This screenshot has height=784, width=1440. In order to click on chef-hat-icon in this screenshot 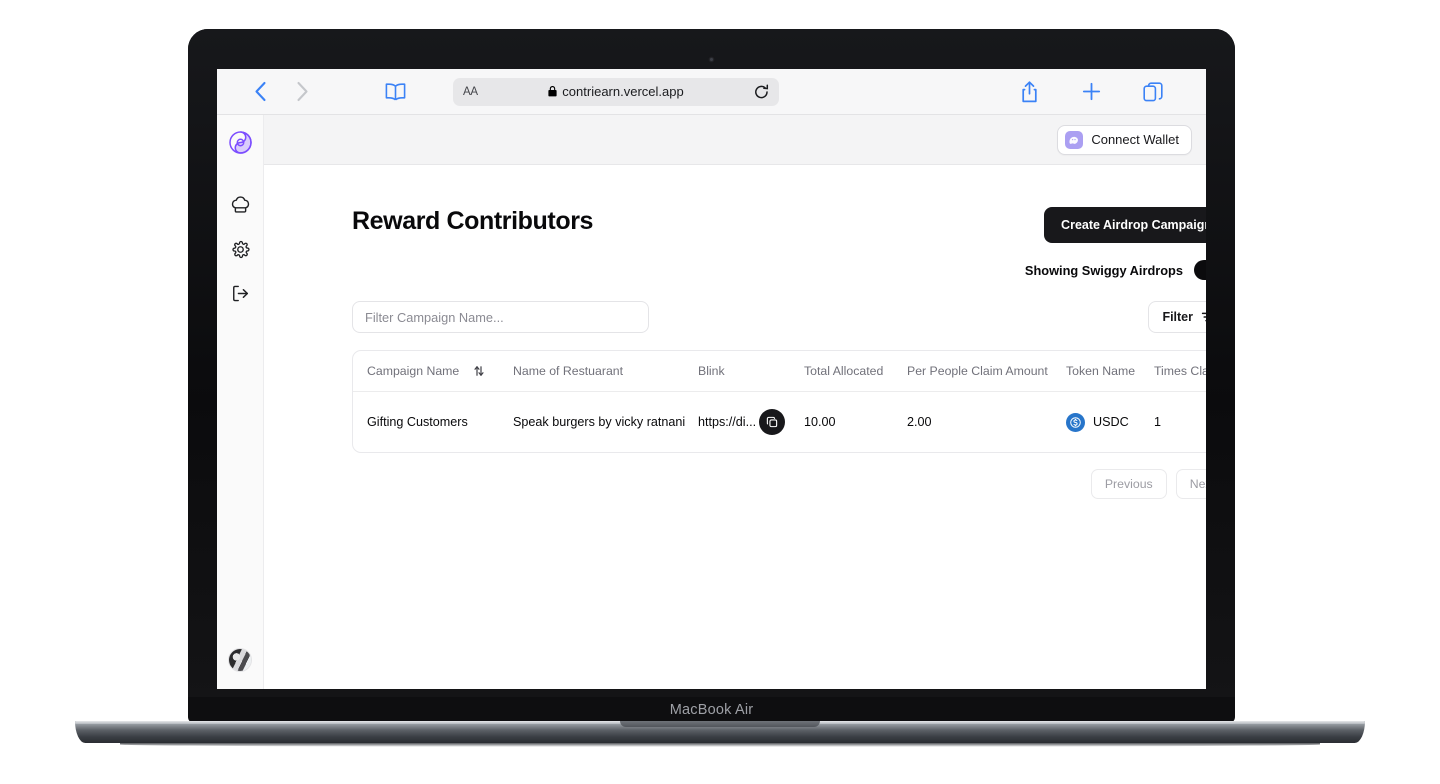, I will do `click(240, 204)`.